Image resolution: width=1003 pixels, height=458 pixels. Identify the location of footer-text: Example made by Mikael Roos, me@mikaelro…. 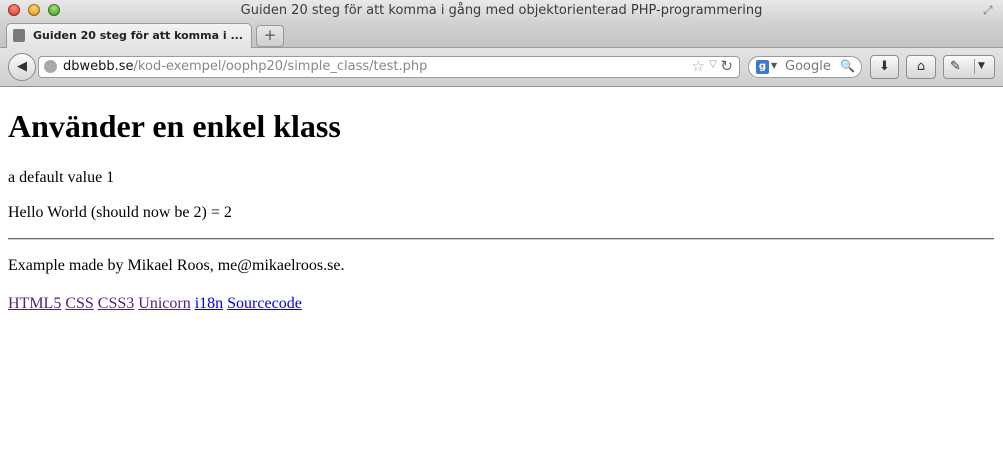
(176, 265).